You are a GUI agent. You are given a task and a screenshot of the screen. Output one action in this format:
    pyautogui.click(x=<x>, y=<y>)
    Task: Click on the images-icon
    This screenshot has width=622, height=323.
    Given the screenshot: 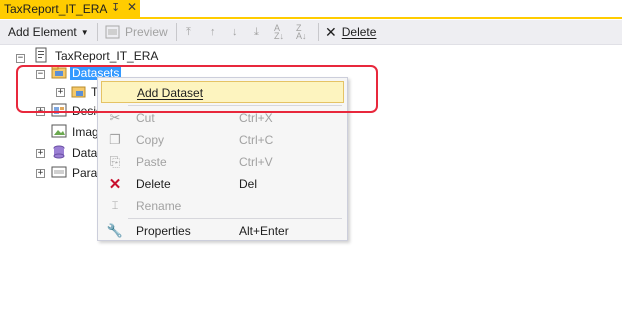 What is the action you would take?
    pyautogui.click(x=59, y=131)
    